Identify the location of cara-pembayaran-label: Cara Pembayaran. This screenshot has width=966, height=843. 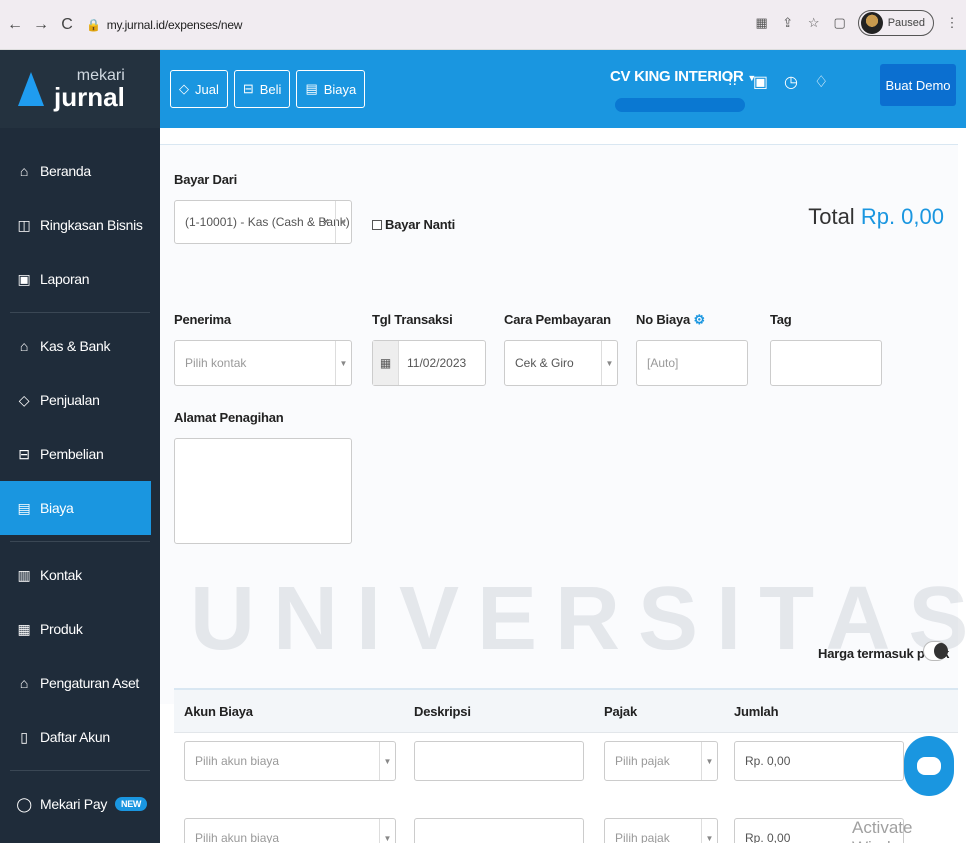
(557, 319).